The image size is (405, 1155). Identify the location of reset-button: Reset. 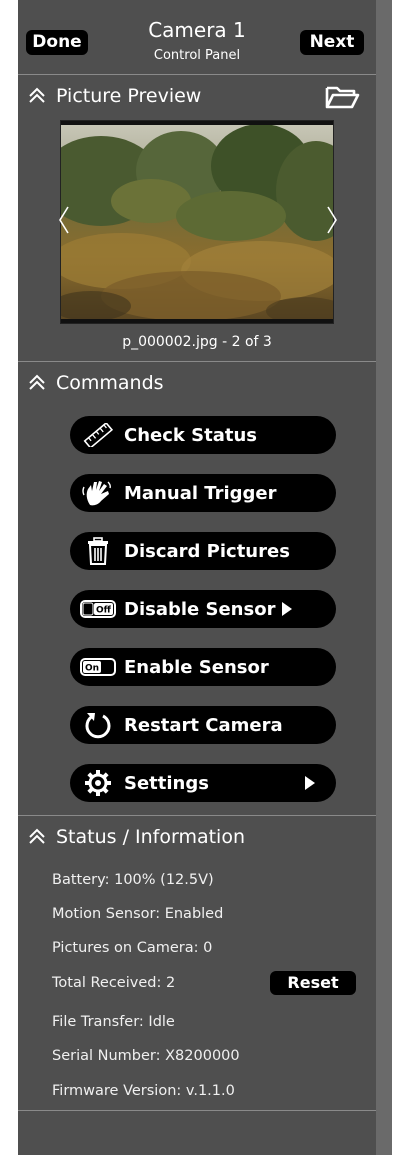
(313, 983).